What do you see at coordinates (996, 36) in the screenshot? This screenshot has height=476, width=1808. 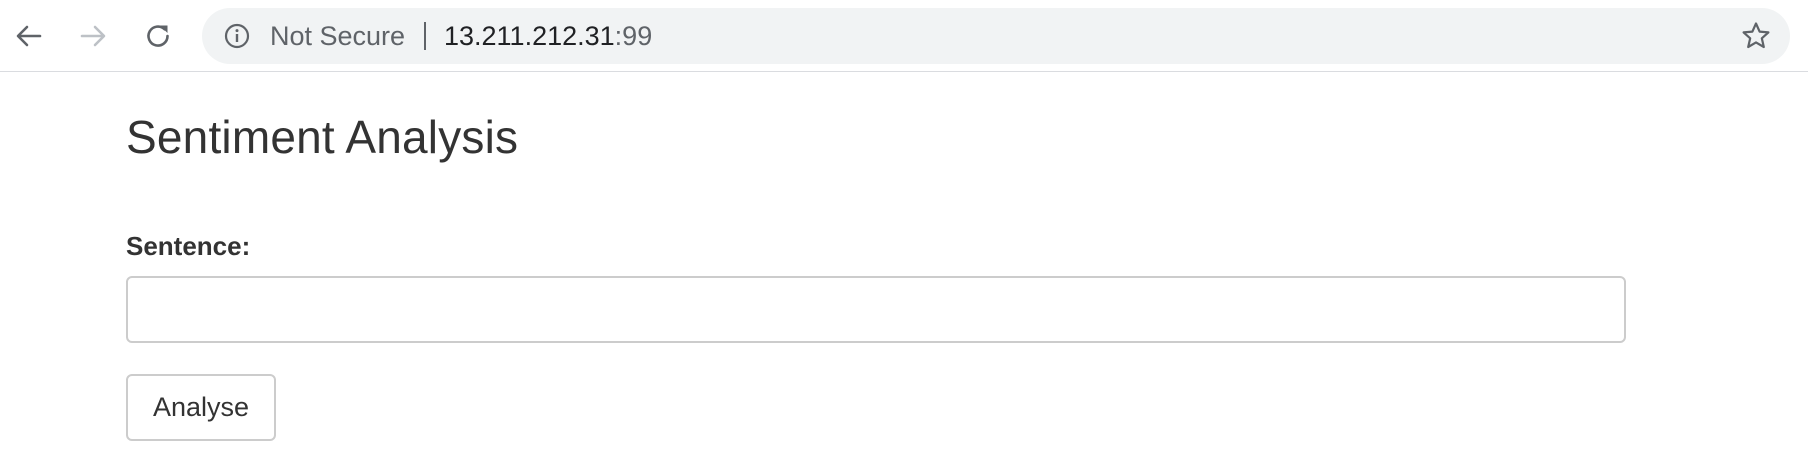 I see `address-bar: Not Secure 13.211.212.31:99` at bounding box center [996, 36].